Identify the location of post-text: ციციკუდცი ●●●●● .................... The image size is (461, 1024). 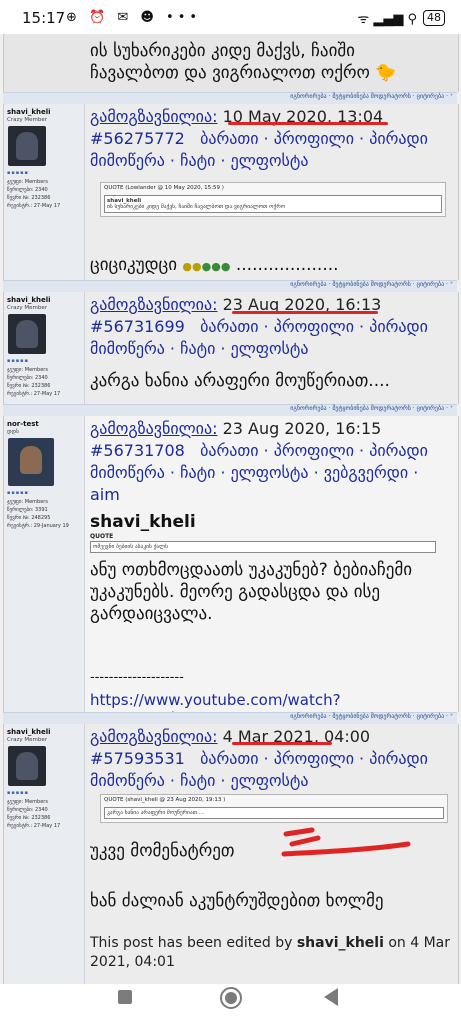
(214, 265).